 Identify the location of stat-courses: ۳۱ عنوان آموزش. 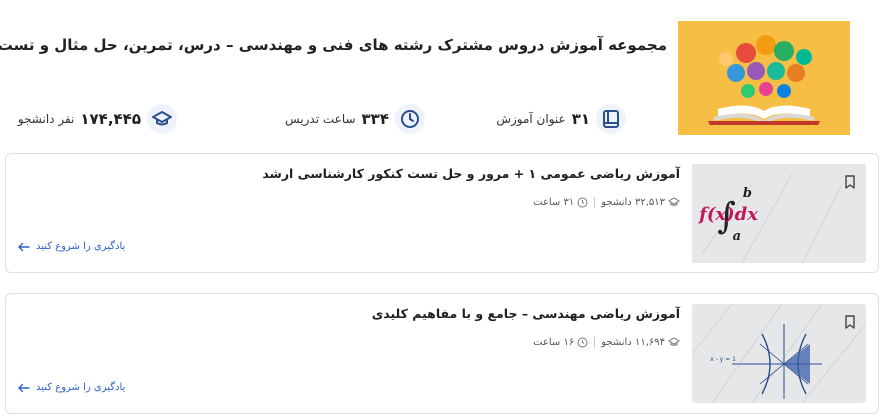
(561, 119).